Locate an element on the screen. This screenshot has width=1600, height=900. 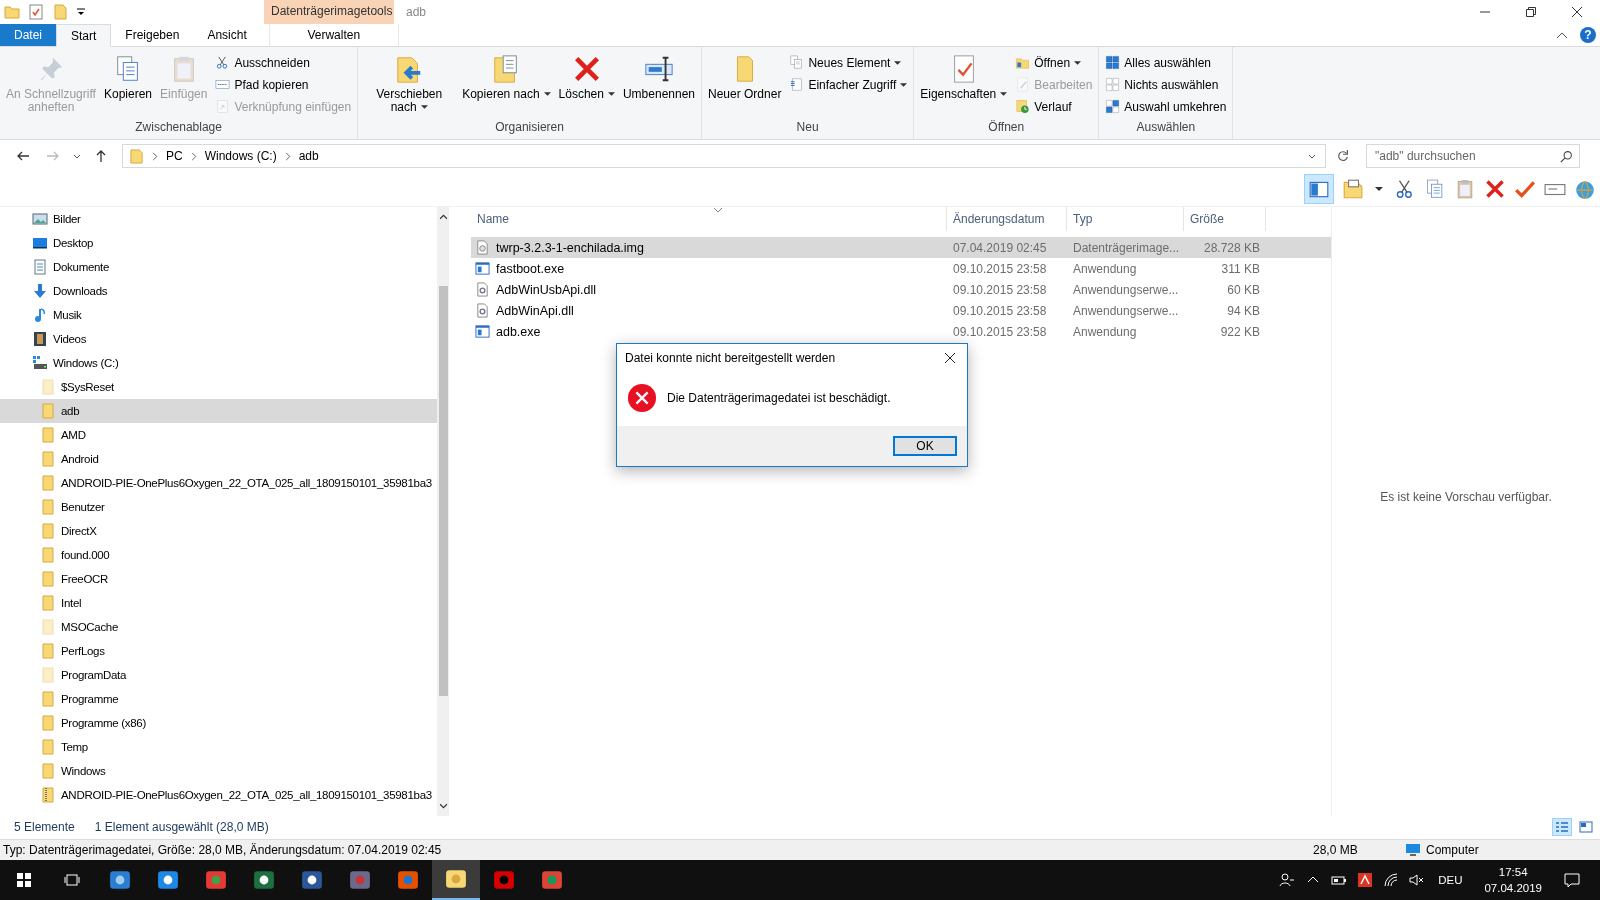
copy-command: Kopieren is located at coordinates (128, 84).